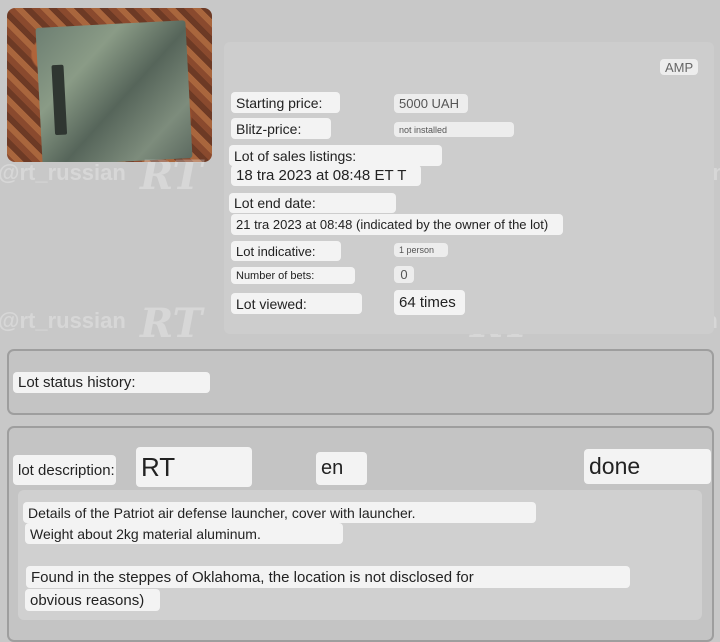 This screenshot has height=642, width=720. What do you see at coordinates (429, 302) in the screenshot?
I see `viewed-value: 64 times` at bounding box center [429, 302].